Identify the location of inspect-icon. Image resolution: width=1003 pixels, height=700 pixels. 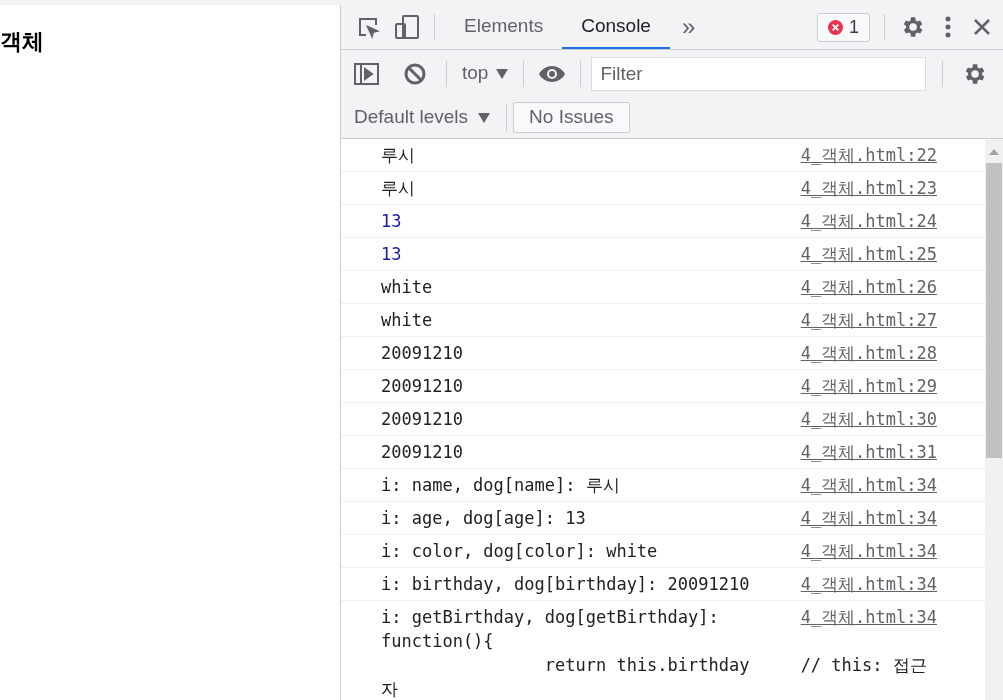
(368, 27).